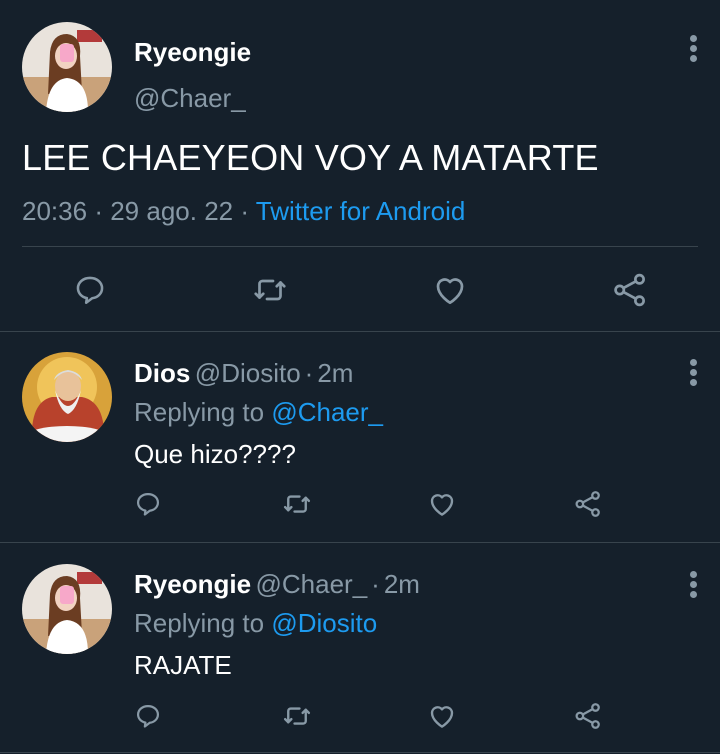 This screenshot has width=720, height=754. I want to click on reply2-header: Ryeongie @Chaer_ · 2m, so click(277, 584).